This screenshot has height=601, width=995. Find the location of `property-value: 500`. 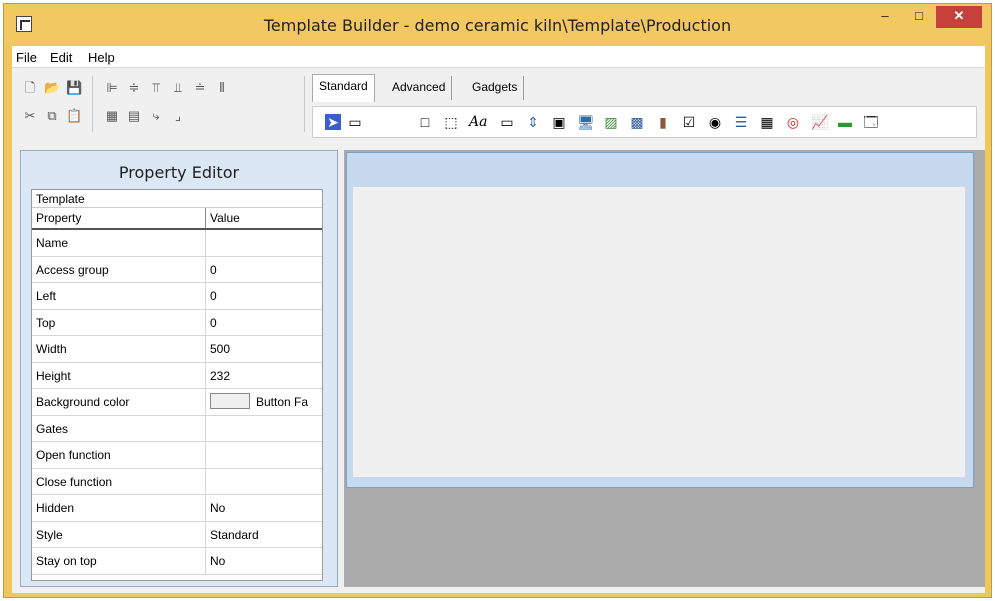

property-value: 500 is located at coordinates (264, 349).